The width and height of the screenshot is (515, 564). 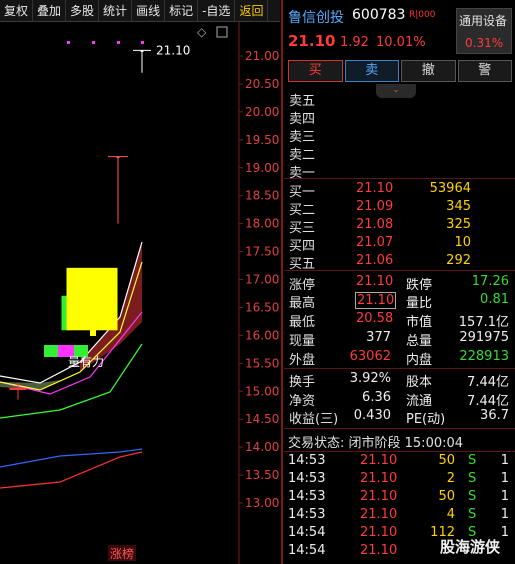 I want to click on y-tick-label: 20.50, so click(x=262, y=84).